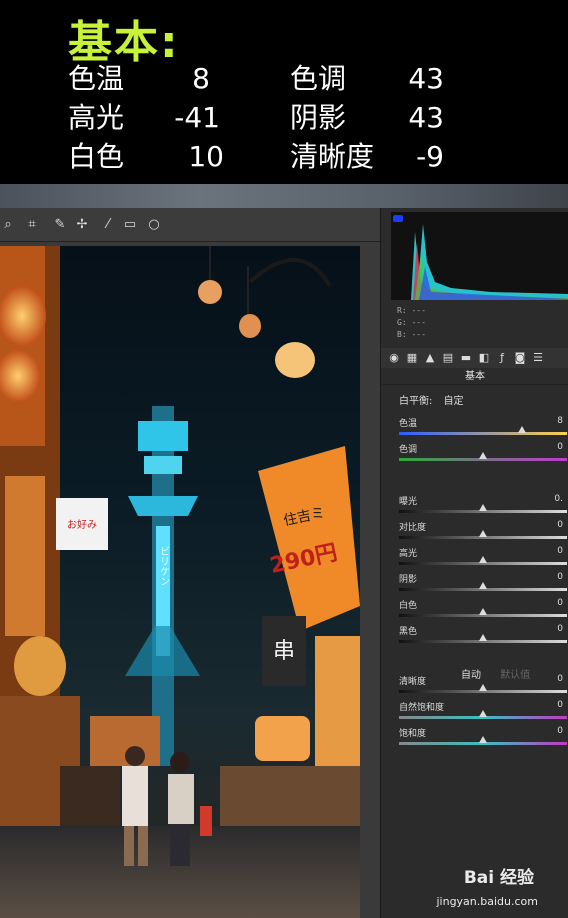 This screenshot has height=918, width=568. Describe the element at coordinates (402, 322) in the screenshot. I see `g-label: G:` at that location.